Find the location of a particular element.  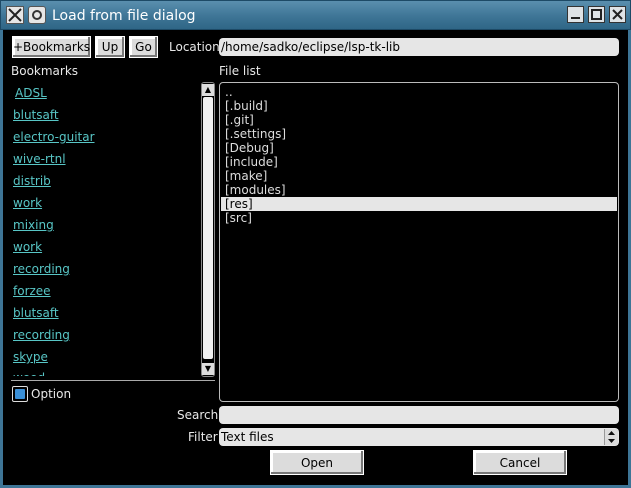

filter-label: Filter is located at coordinates (203, 437).